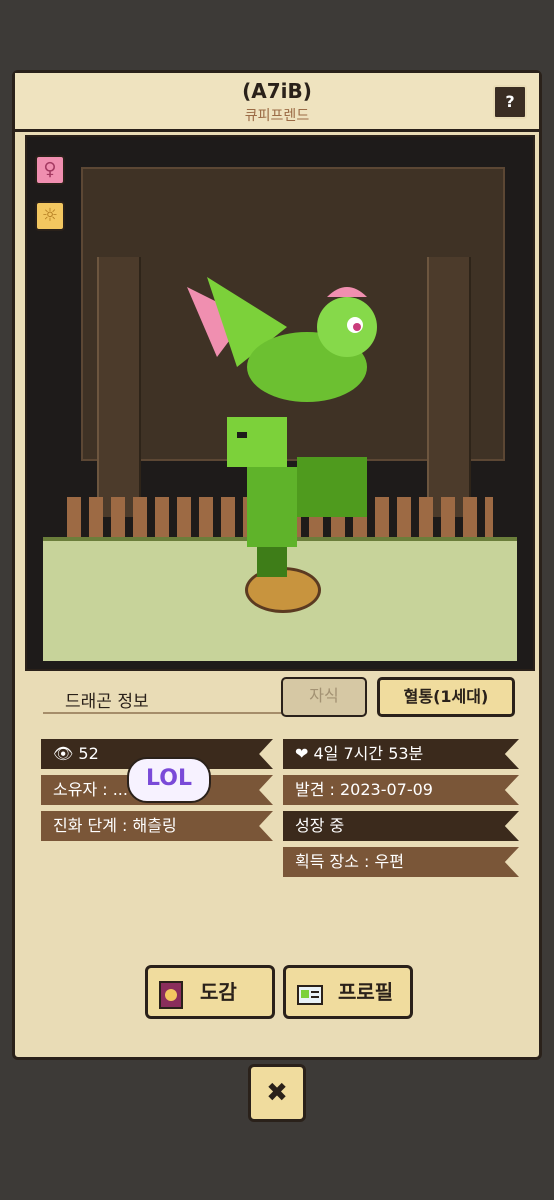 Image resolution: width=554 pixels, height=1200 pixels. What do you see at coordinates (401, 790) in the screenshot?
I see `discovered-stat: 발견 : 2023-07-09` at bounding box center [401, 790].